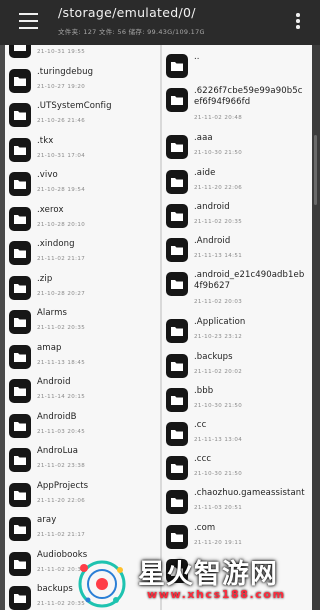 The height and width of the screenshot is (610, 320). I want to click on file-name: .aaa, so click(203, 138).